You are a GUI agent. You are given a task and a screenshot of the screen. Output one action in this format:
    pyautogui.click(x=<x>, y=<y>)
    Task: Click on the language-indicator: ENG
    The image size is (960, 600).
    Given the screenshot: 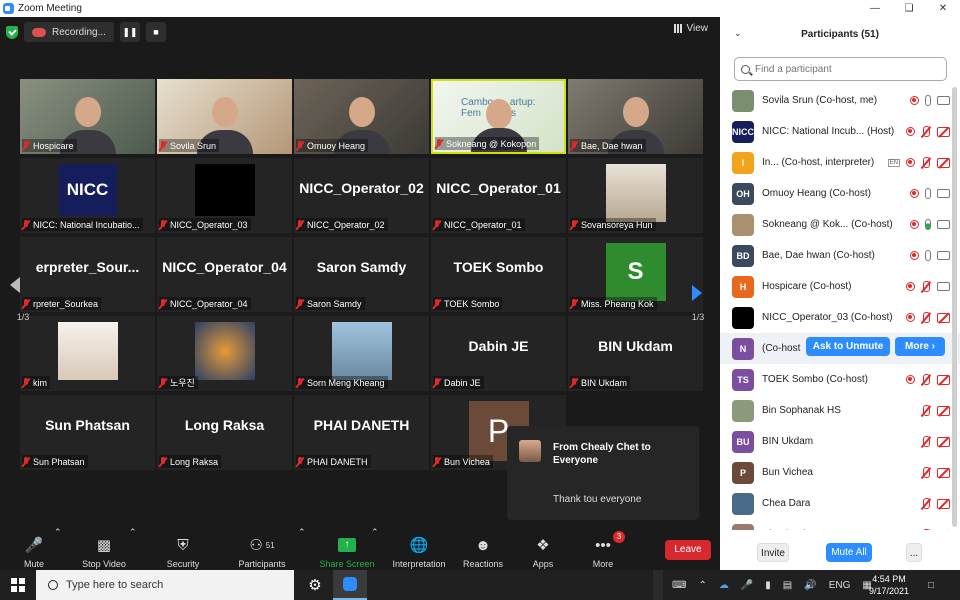 What is the action you would take?
    pyautogui.click(x=840, y=585)
    